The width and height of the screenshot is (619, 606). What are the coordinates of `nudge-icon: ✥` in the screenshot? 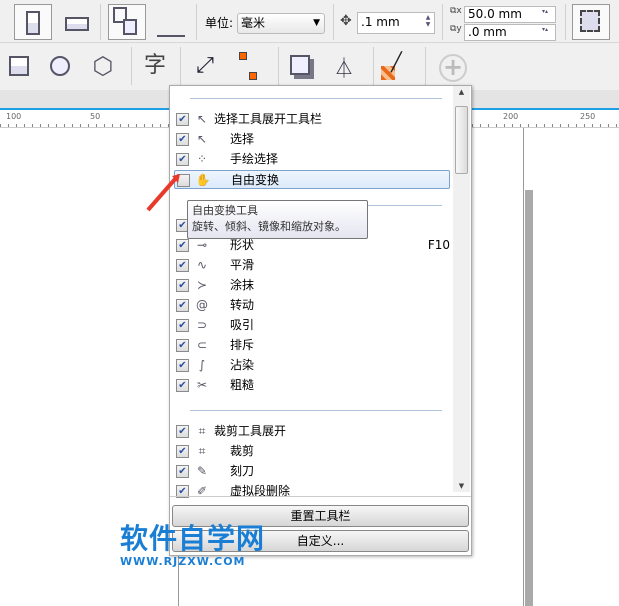 It's located at (346, 21).